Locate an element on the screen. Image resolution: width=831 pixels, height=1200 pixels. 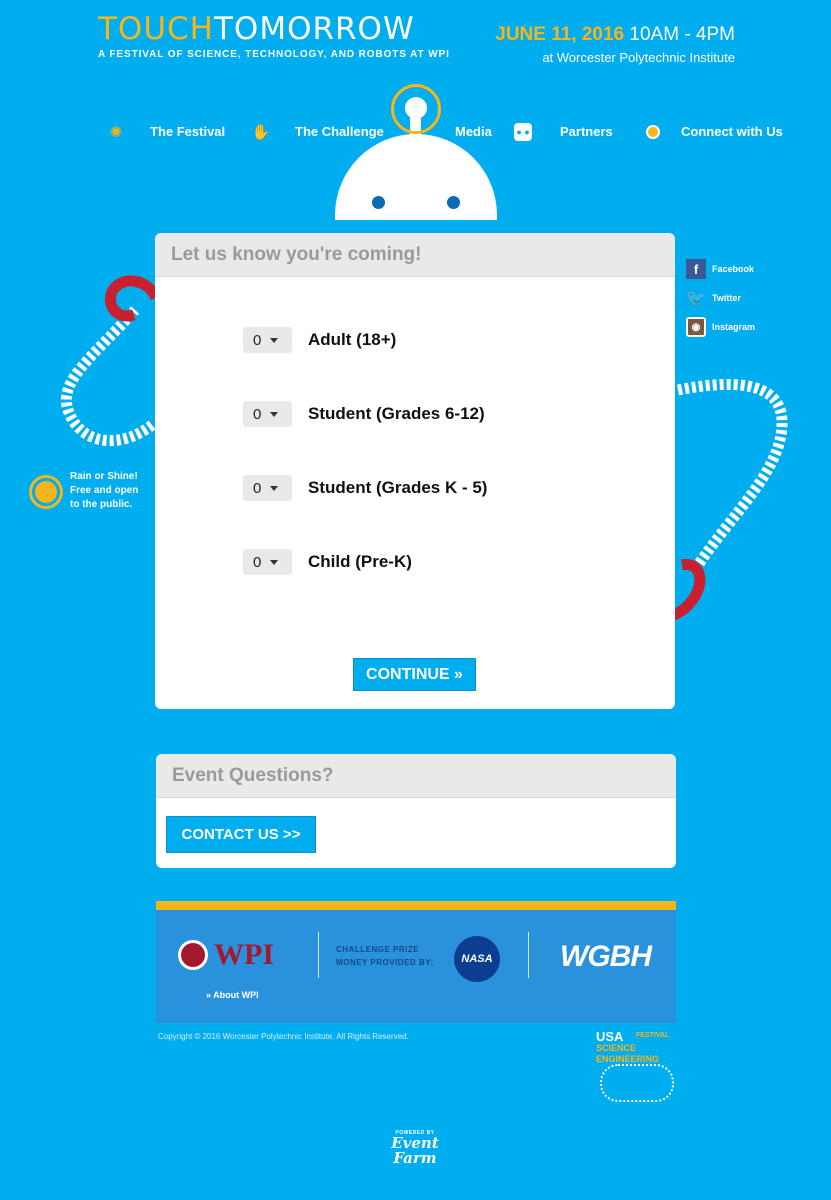
facebook-icon: f is located at coordinates (696, 269).